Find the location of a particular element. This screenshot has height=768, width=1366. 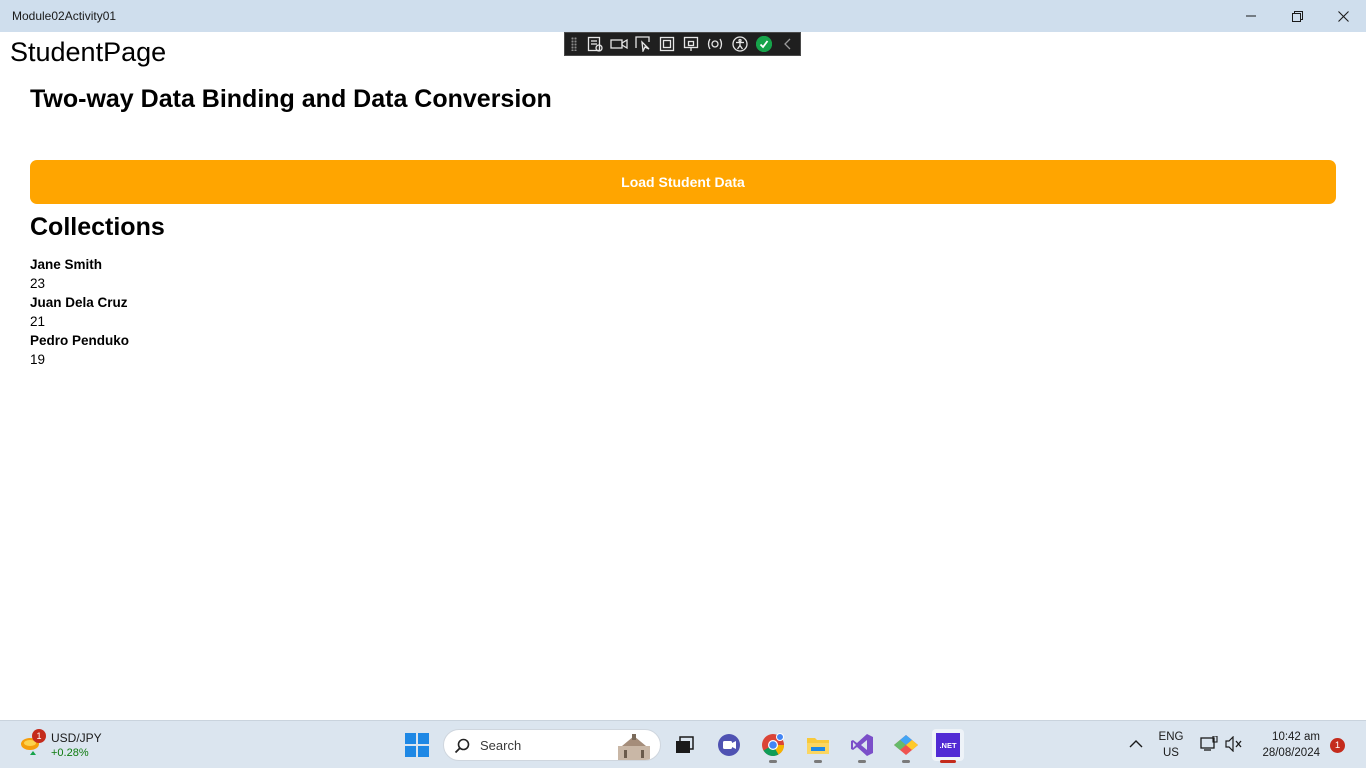

track-focus-icon is located at coordinates (691, 43).